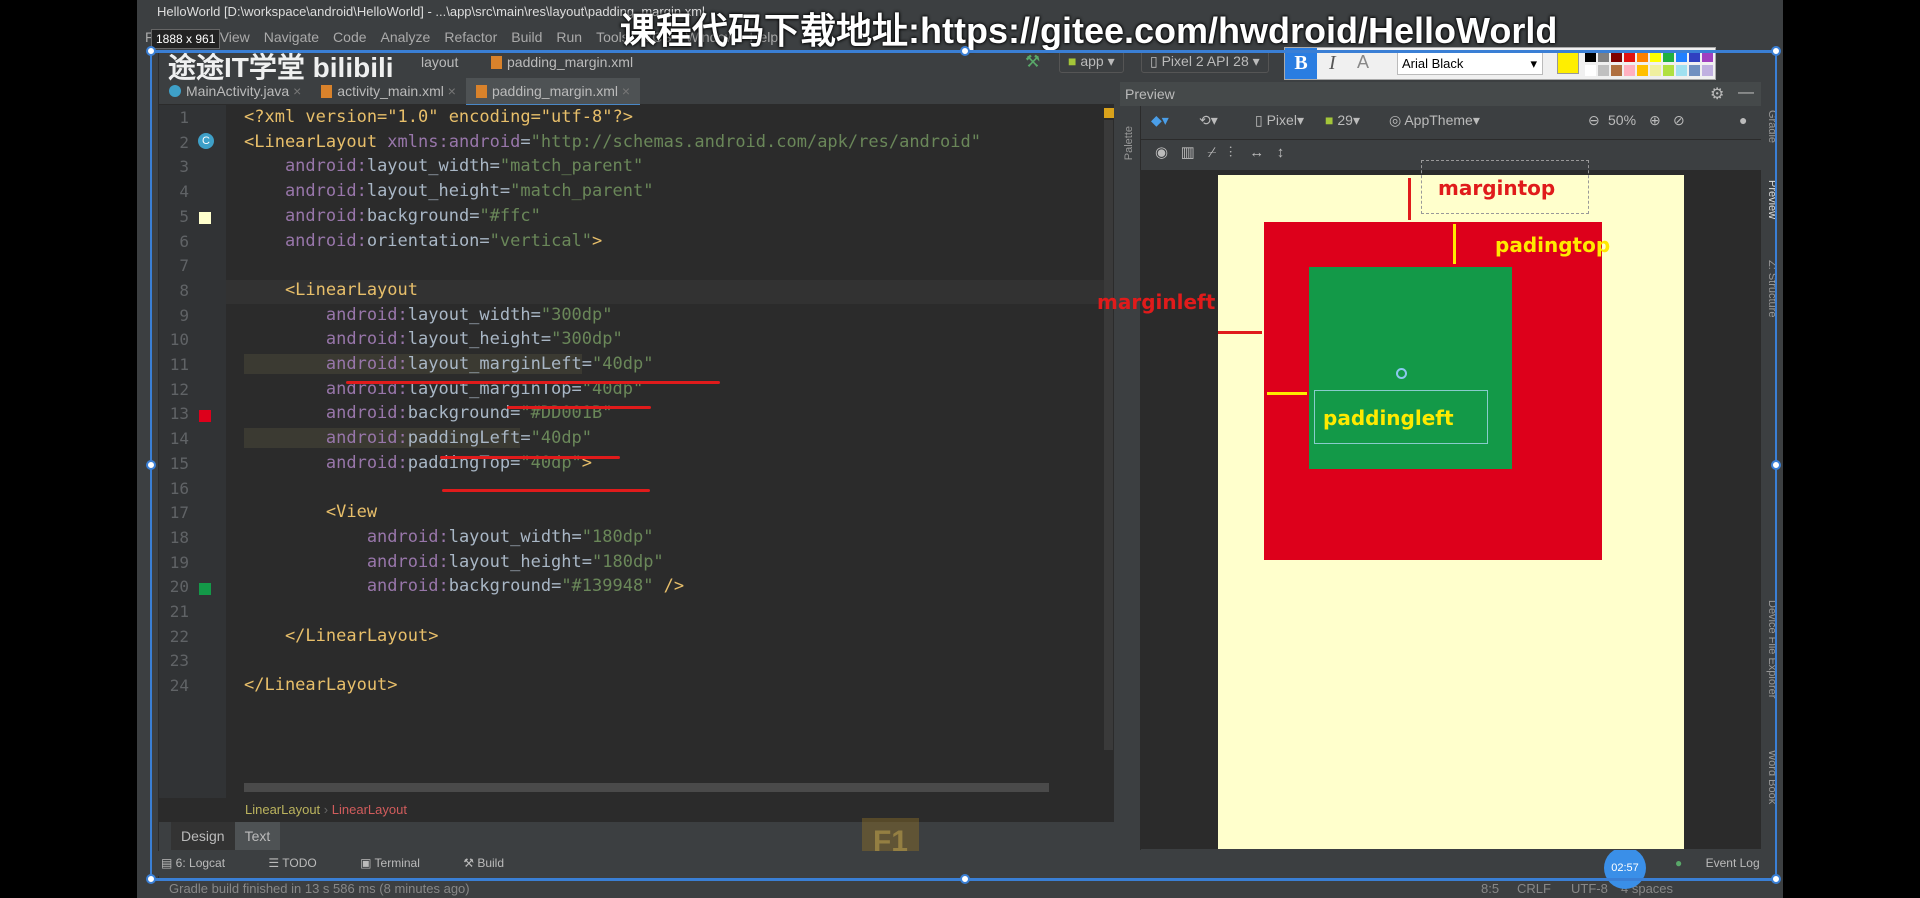 The width and height of the screenshot is (1920, 898). I want to click on italic-button: I, so click(1332, 63).